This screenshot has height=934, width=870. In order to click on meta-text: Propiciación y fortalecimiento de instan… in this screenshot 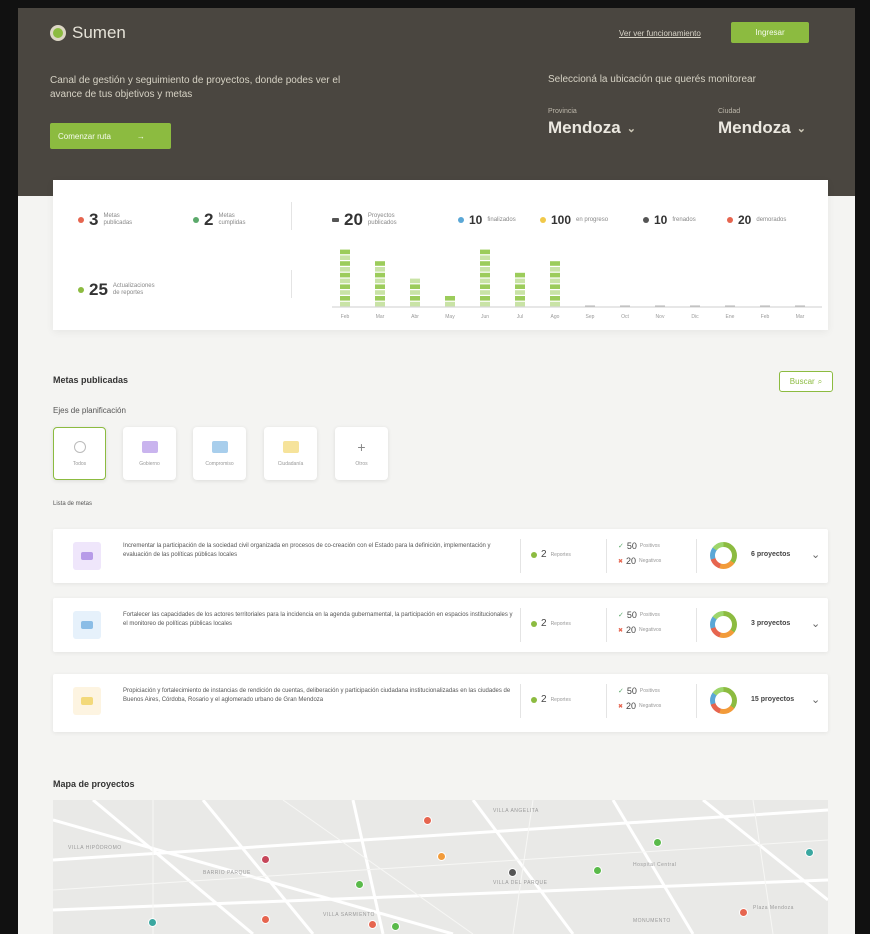, I will do `click(317, 695)`.